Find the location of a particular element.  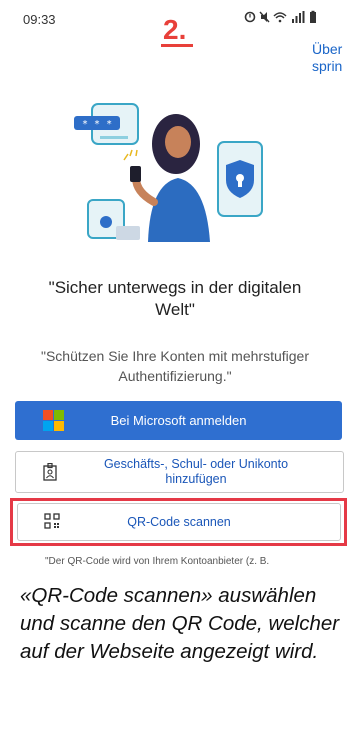

lock-phone-icon is located at coordinates (240, 179).